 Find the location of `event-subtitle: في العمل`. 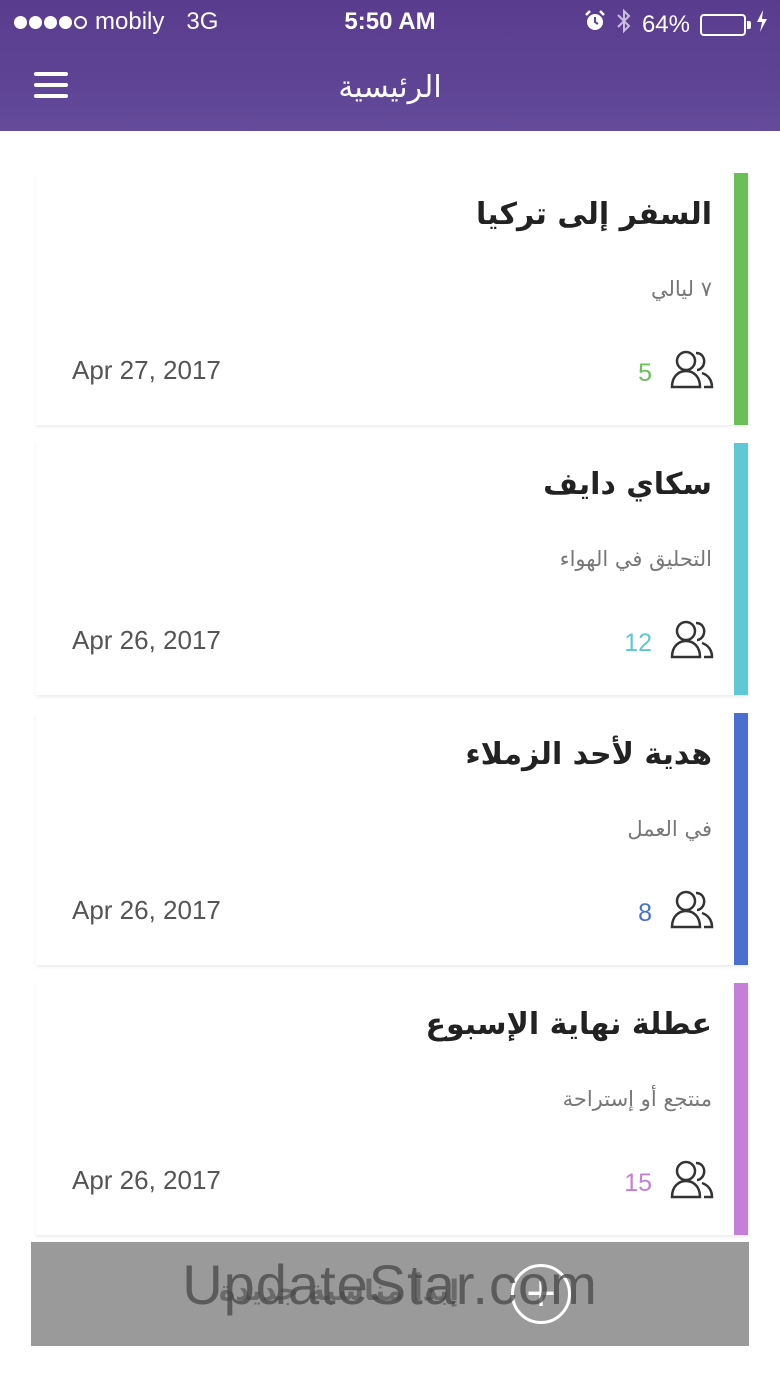

event-subtitle: في العمل is located at coordinates (669, 829).